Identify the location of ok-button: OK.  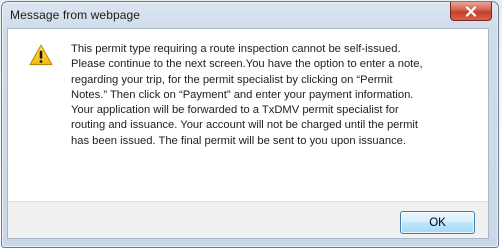
(437, 222).